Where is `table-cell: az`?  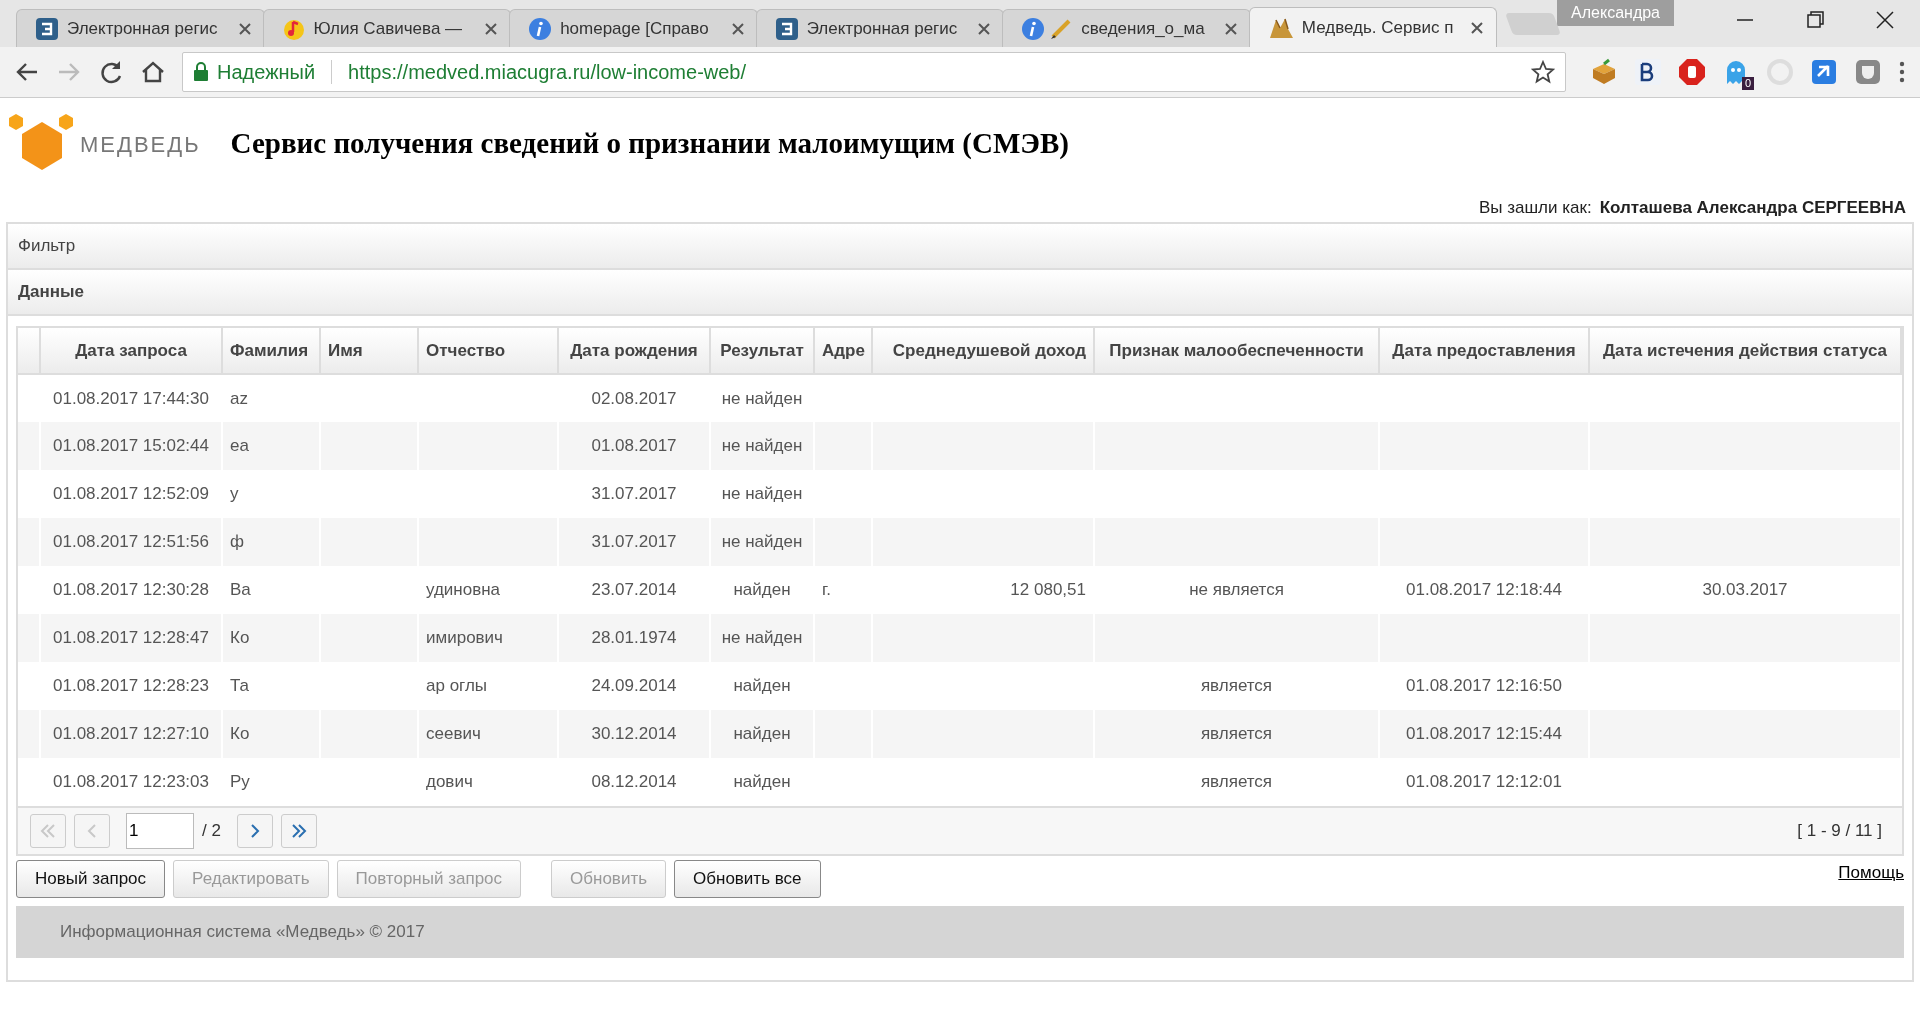
table-cell: az is located at coordinates (271, 398).